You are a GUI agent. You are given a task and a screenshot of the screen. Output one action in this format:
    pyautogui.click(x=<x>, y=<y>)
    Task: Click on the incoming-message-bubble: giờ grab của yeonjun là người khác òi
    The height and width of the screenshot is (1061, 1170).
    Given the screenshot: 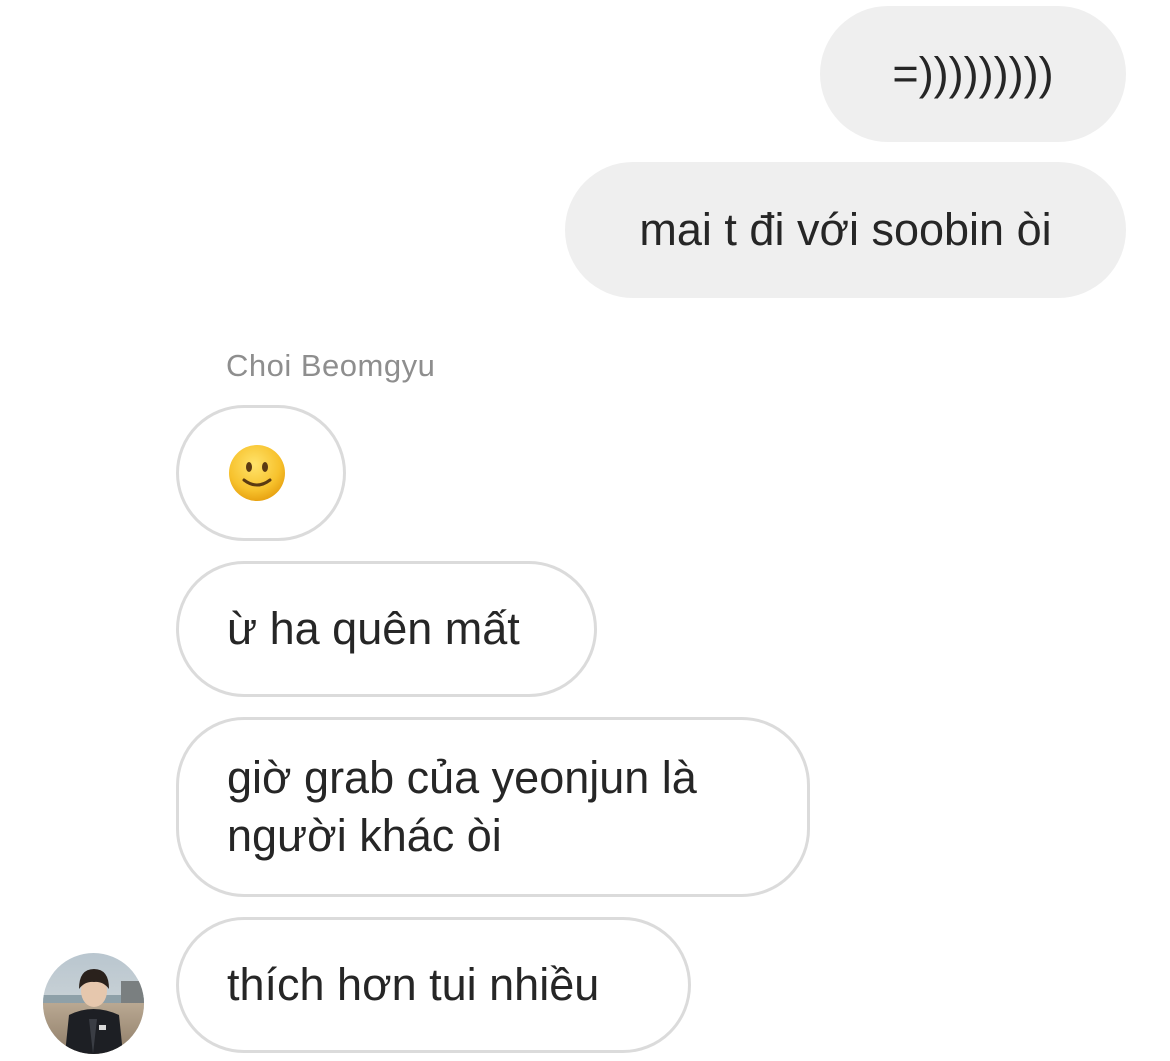 What is the action you would take?
    pyautogui.click(x=493, y=807)
    